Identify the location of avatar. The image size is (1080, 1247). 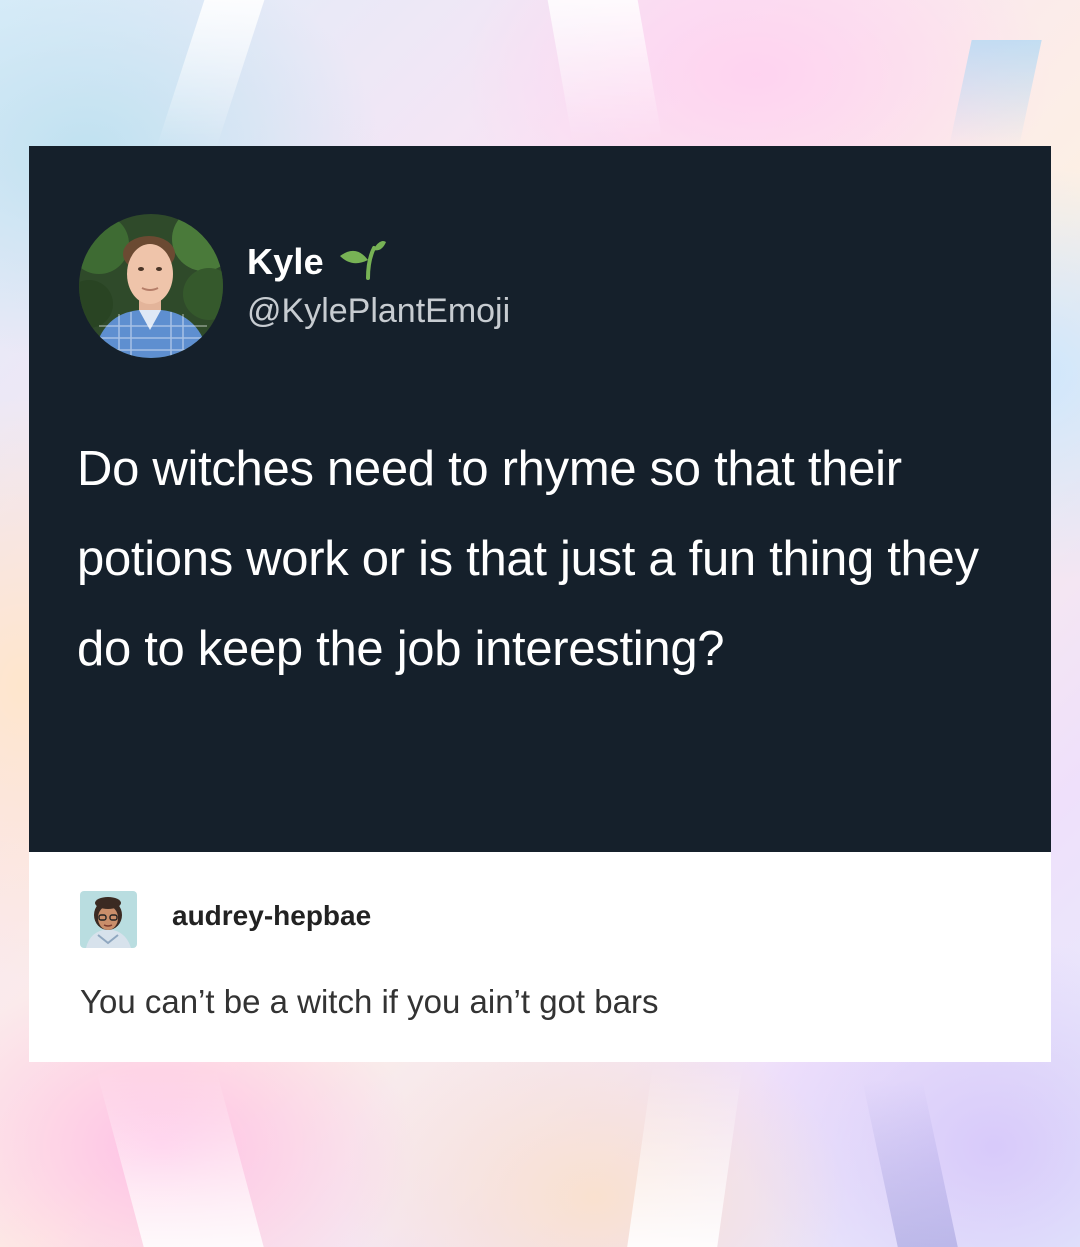
(151, 286).